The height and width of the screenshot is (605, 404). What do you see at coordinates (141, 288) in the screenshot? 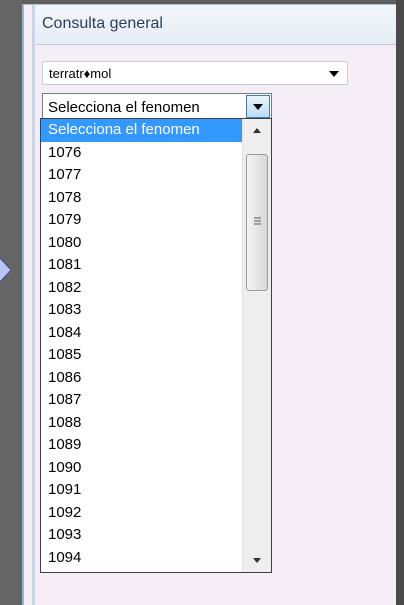
I see `dropdown-option: 1082` at bounding box center [141, 288].